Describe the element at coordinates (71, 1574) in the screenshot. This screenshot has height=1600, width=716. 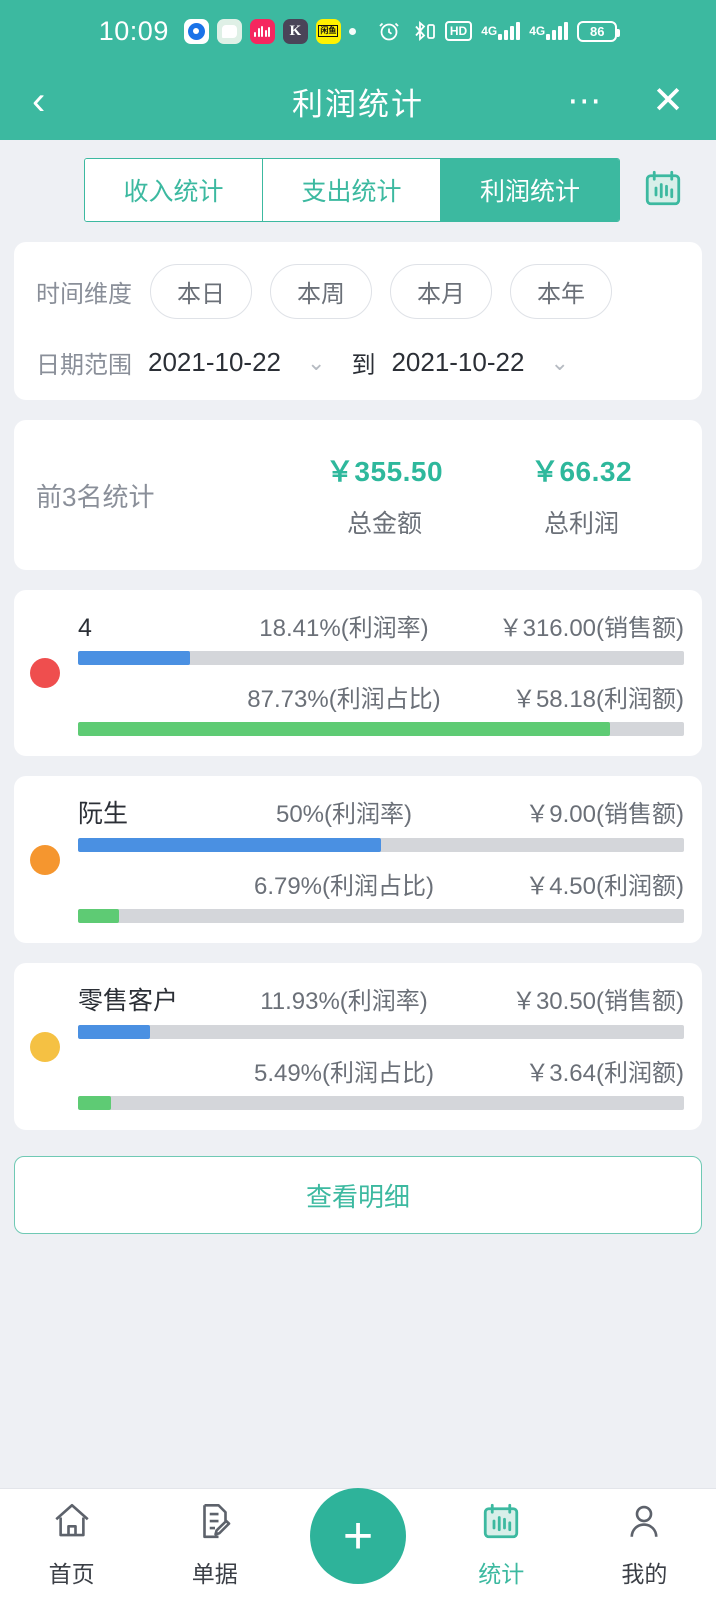
I see `nav-label-home: 首页` at that location.